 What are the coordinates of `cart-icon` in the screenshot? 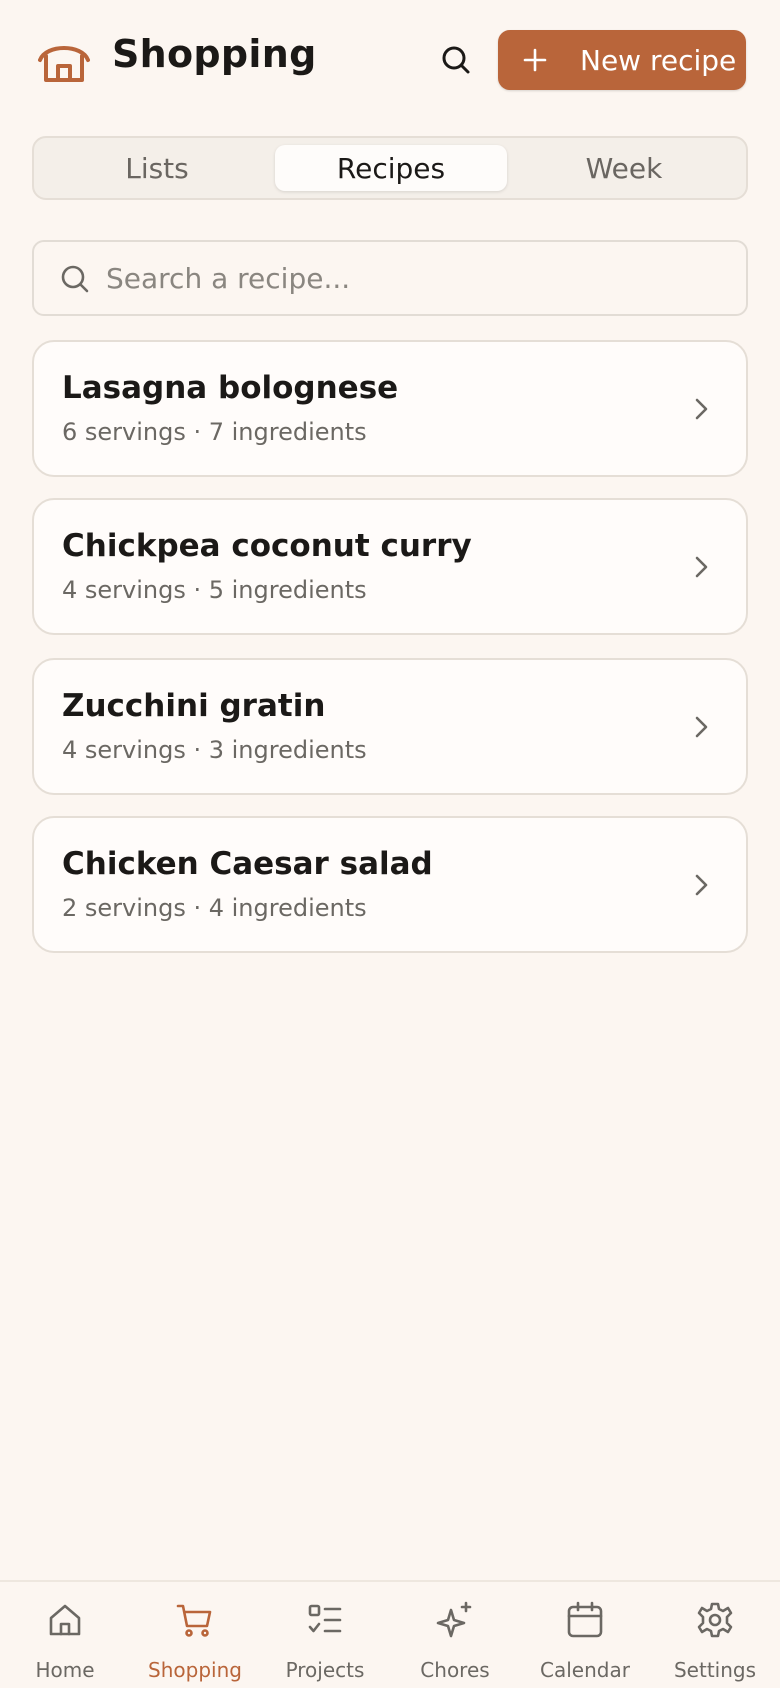 It's located at (194, 1620).